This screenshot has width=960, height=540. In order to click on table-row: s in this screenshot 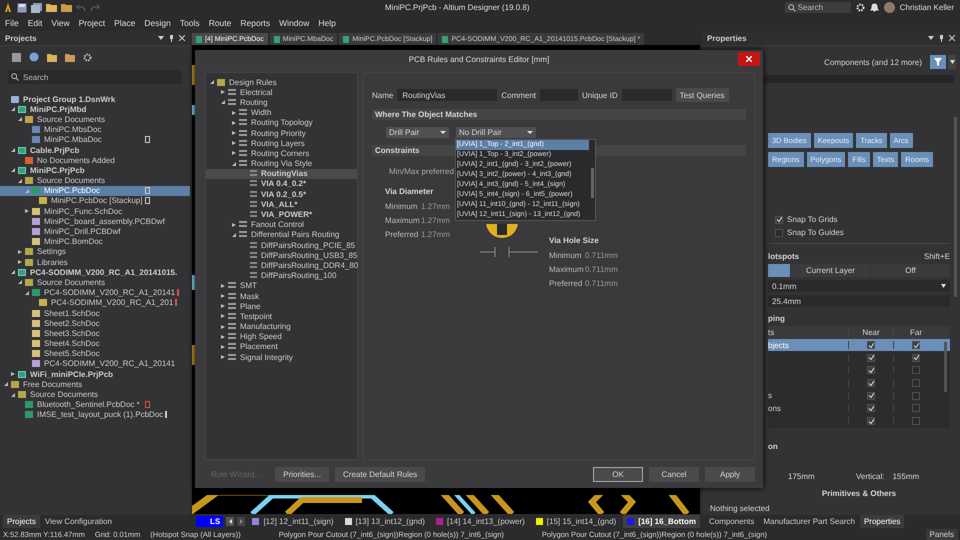, I will do `click(859, 395)`.